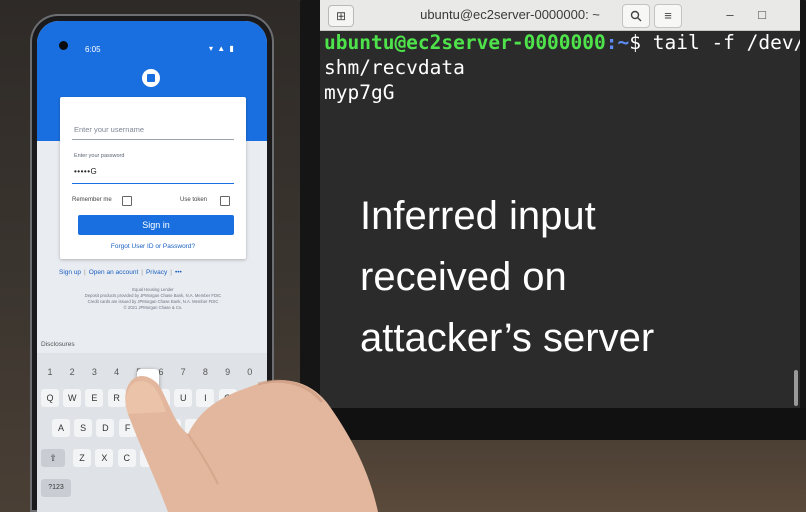  What do you see at coordinates (72, 372) in the screenshot?
I see `key-2: 2` at bounding box center [72, 372].